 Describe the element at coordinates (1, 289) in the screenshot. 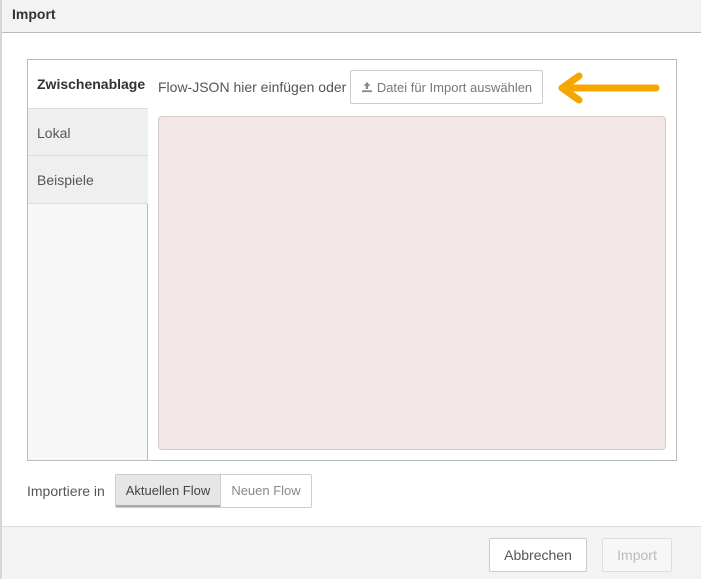

I see `dialog-left-edge` at that location.